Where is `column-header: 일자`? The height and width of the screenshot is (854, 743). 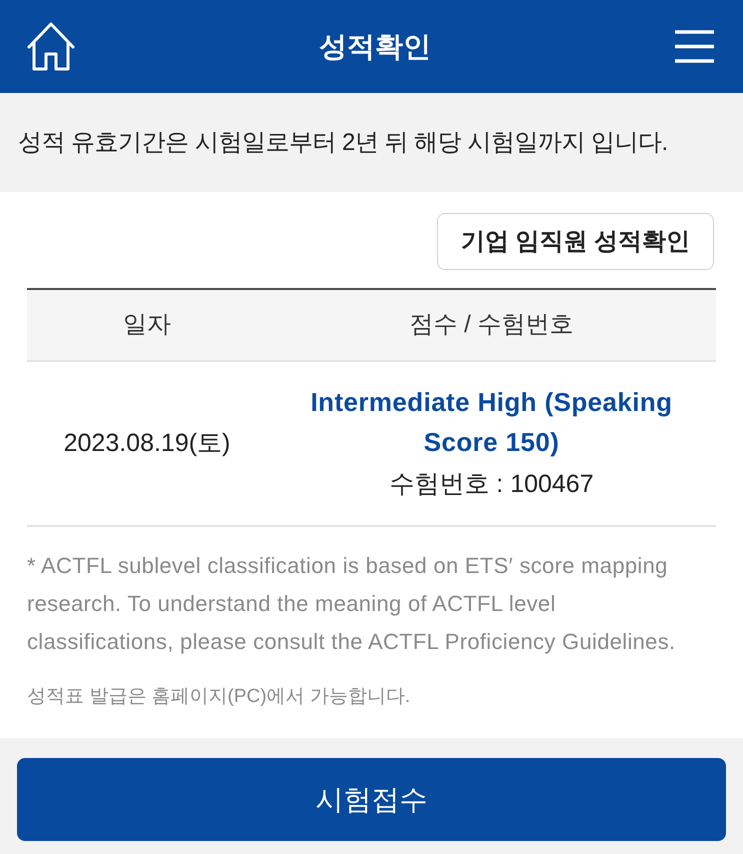 column-header: 일자 is located at coordinates (147, 325).